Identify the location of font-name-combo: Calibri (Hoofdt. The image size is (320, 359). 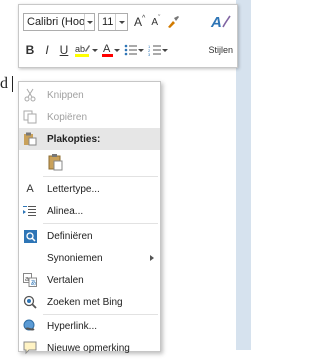
(59, 22).